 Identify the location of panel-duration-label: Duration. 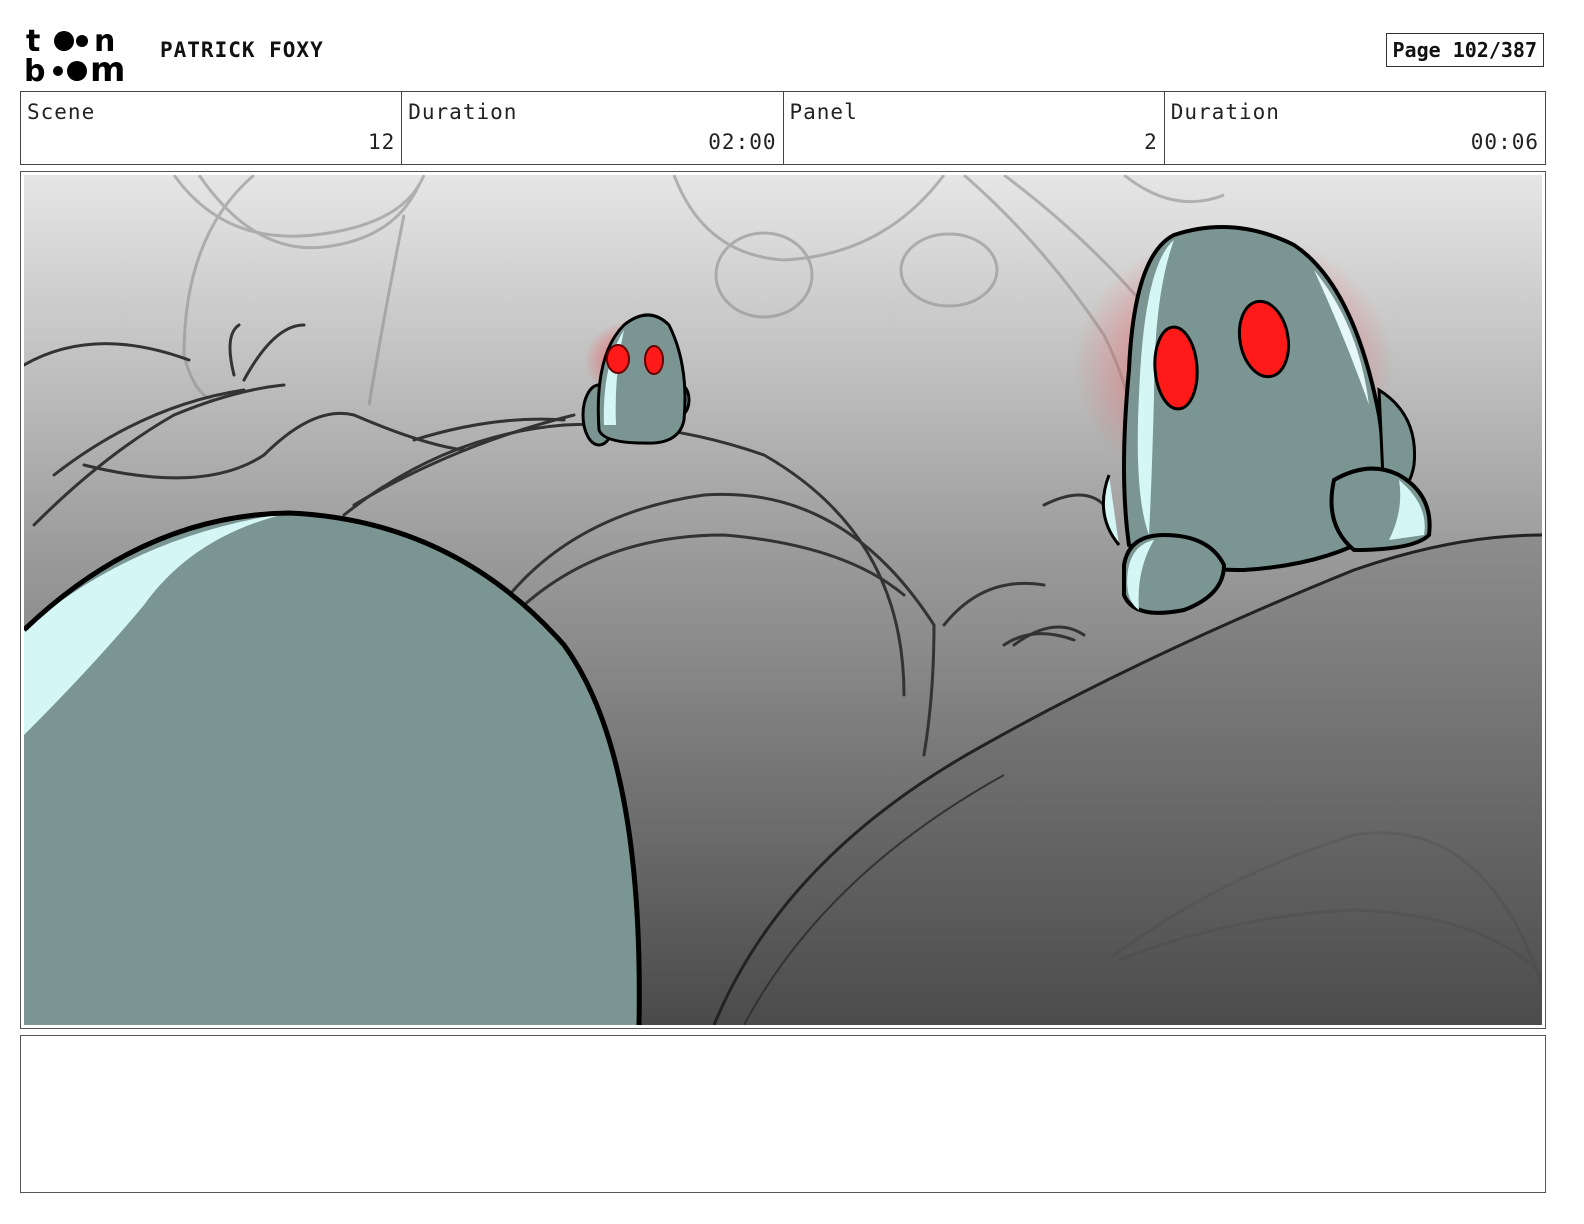
(1225, 112).